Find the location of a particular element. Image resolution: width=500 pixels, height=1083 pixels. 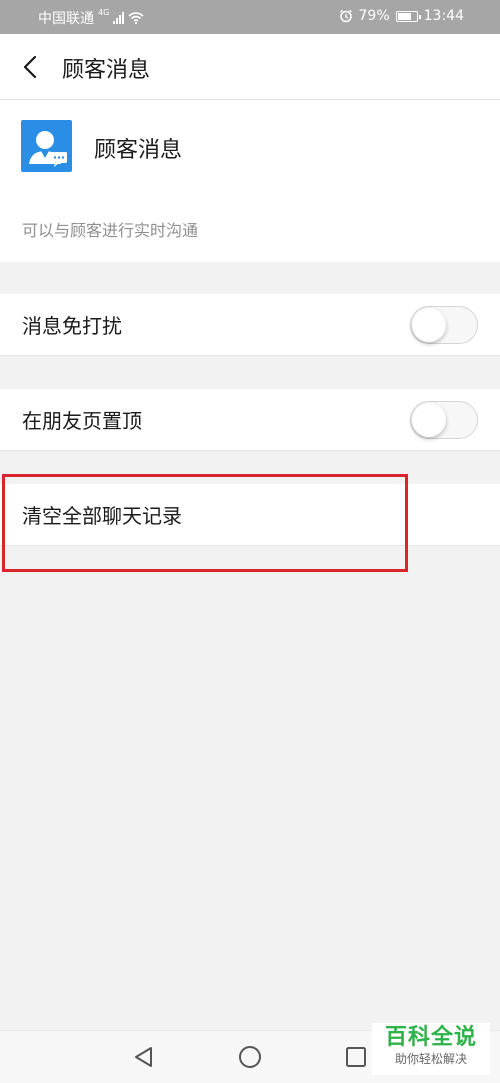

chevron-left-icon is located at coordinates (30, 67).